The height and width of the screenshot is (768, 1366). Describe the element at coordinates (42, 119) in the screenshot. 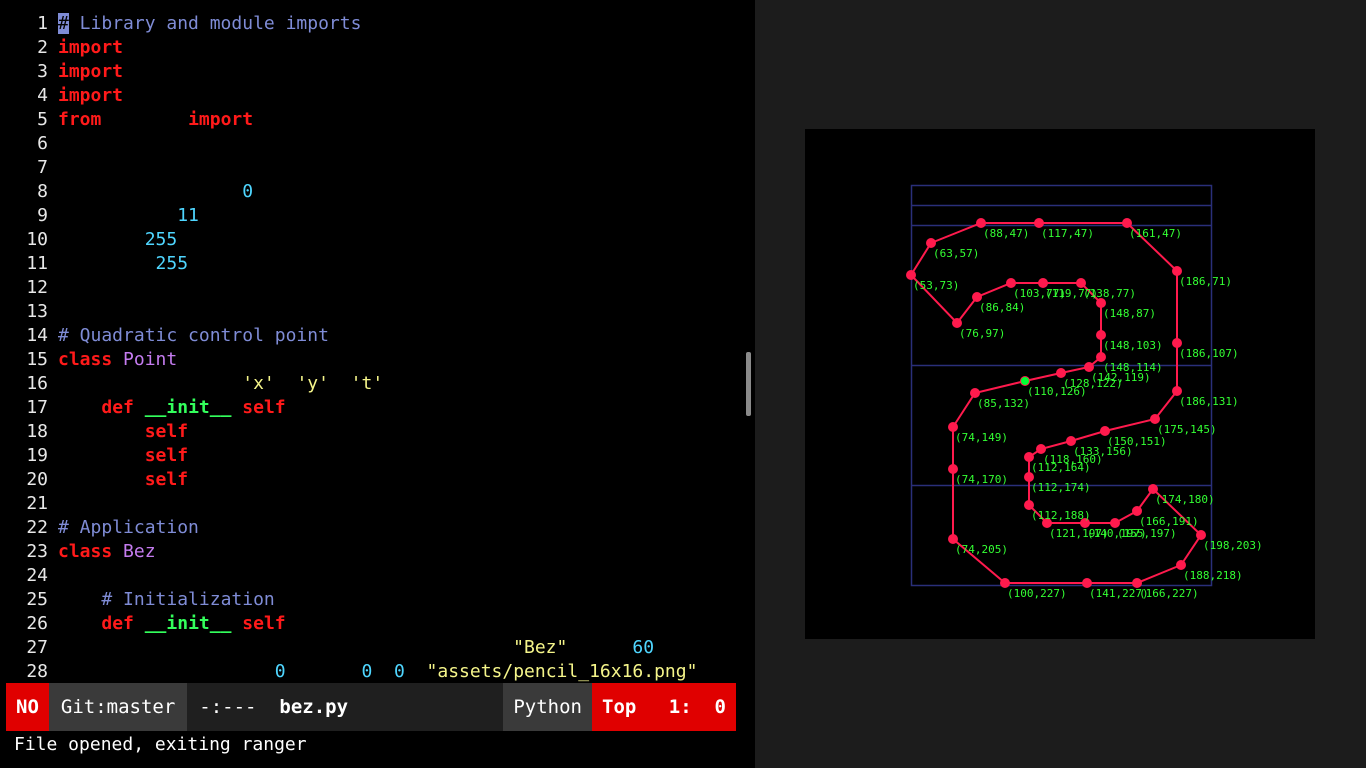

I see `line-number: 5` at that location.